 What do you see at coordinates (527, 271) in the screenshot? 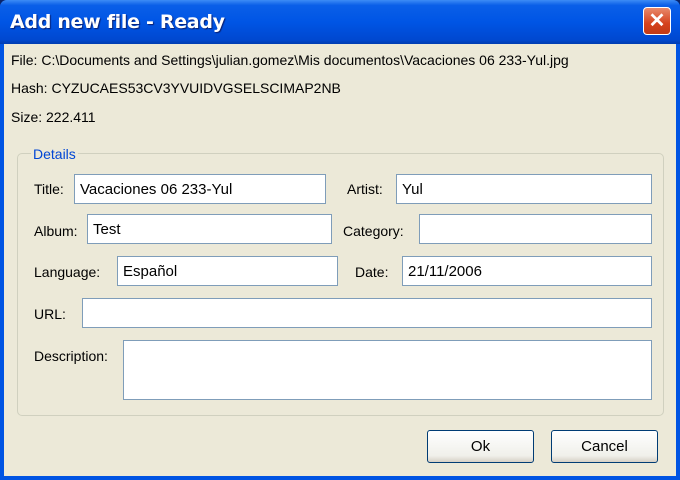
I see `date-input` at bounding box center [527, 271].